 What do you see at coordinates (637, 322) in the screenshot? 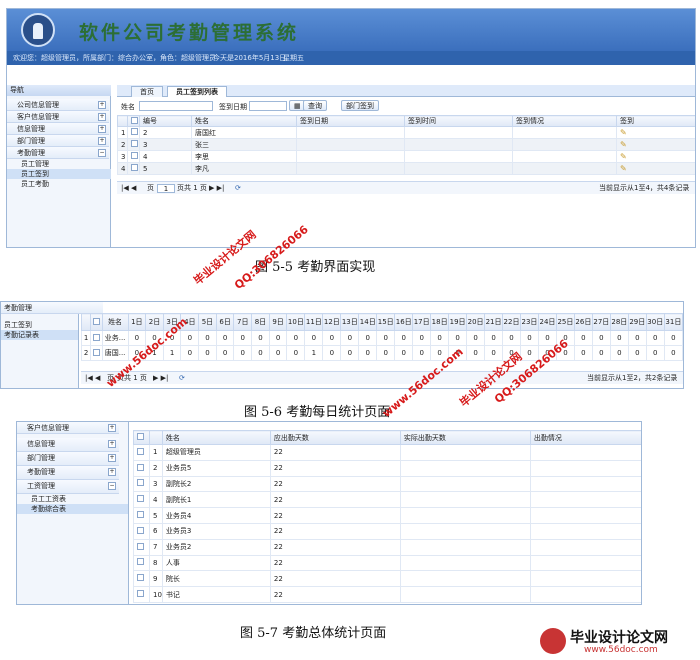
I see `col-day: 29日` at bounding box center [637, 322].